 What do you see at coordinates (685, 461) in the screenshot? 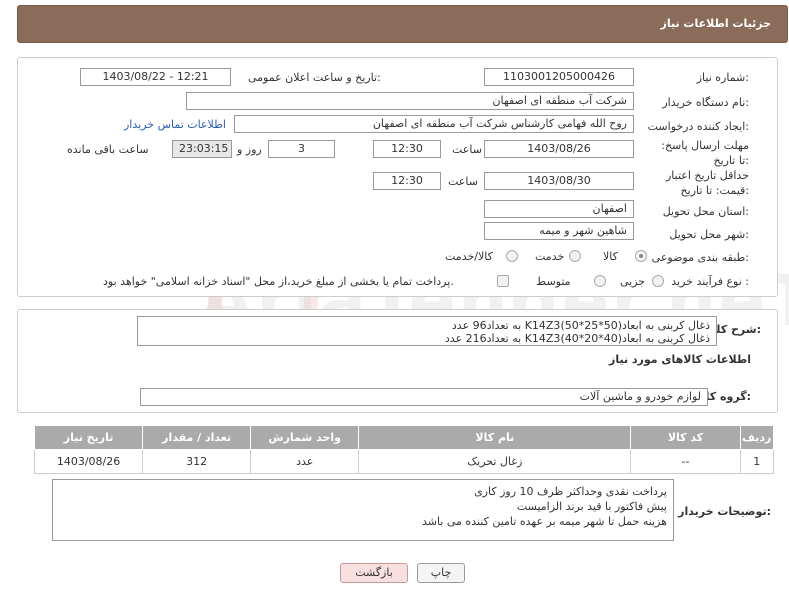
I see `cell-code: --` at bounding box center [685, 461].